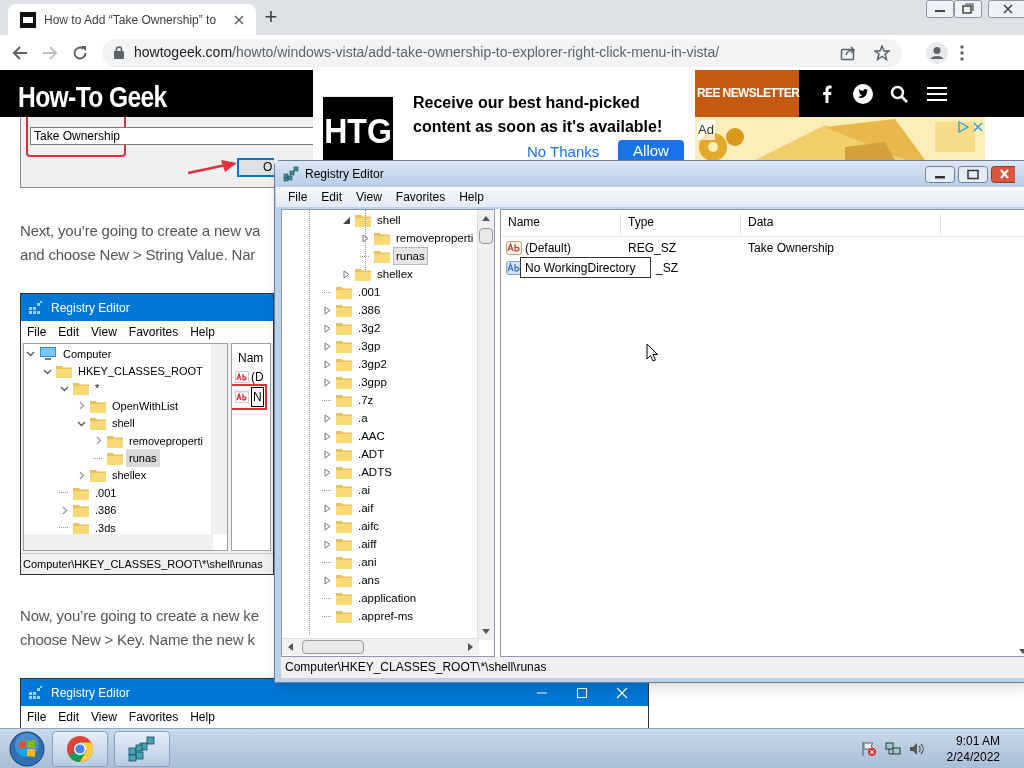 Image resolution: width=1024 pixels, height=768 pixels. Describe the element at coordinates (863, 94) in the screenshot. I see `twitter-icon` at that location.